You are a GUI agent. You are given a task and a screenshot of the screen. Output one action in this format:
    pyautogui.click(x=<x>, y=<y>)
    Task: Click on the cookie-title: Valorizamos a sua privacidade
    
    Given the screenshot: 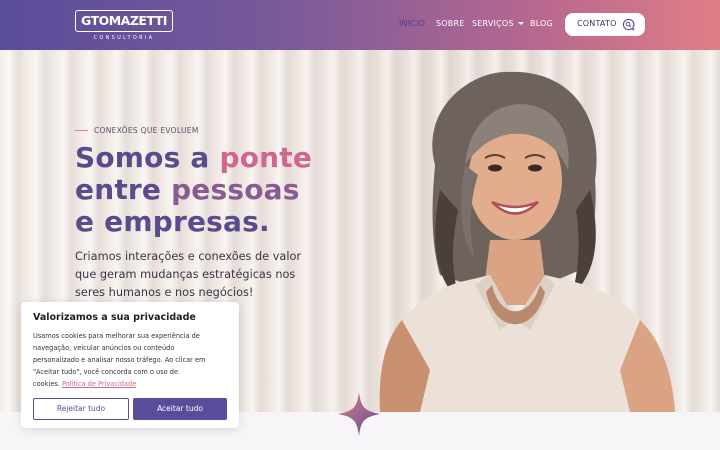 What is the action you would take?
    pyautogui.click(x=114, y=317)
    